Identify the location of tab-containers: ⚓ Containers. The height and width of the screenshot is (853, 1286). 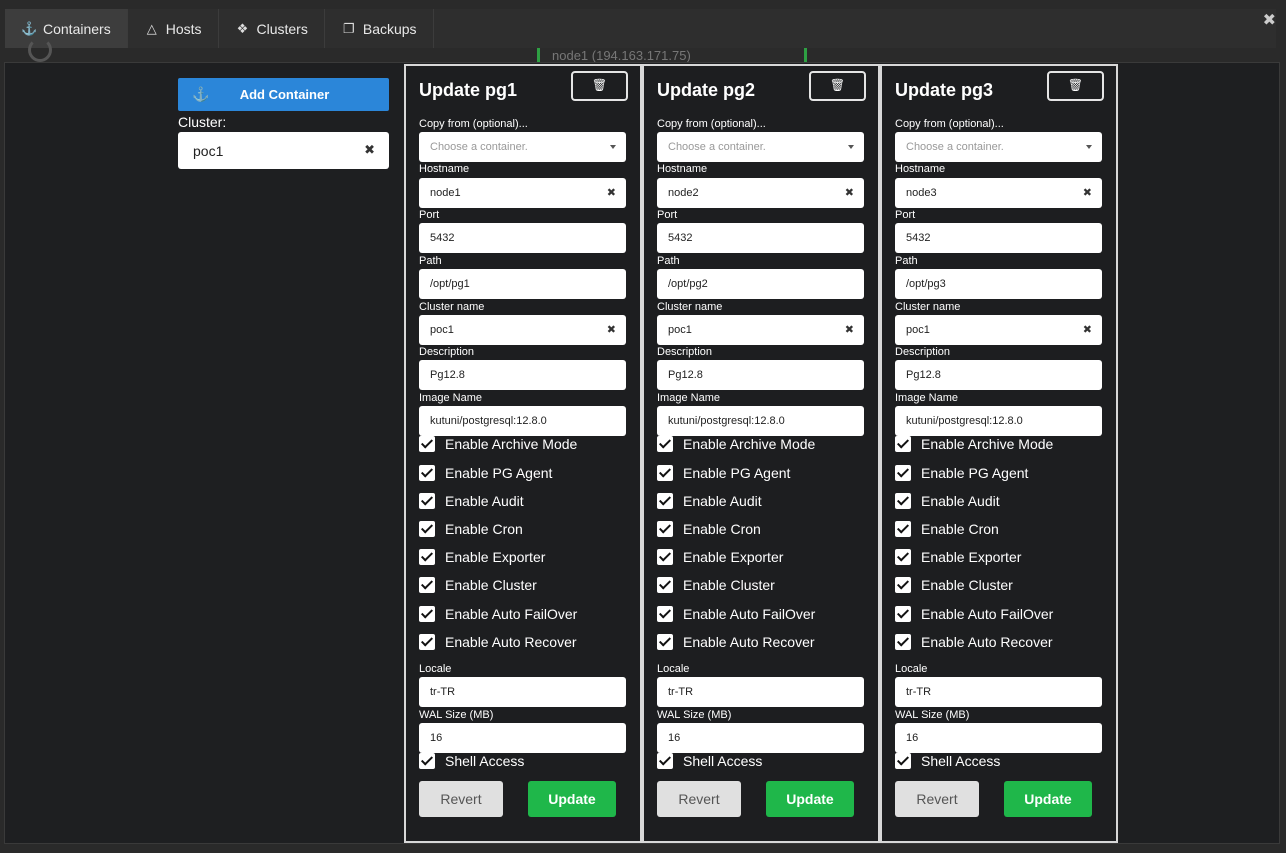
(66, 28).